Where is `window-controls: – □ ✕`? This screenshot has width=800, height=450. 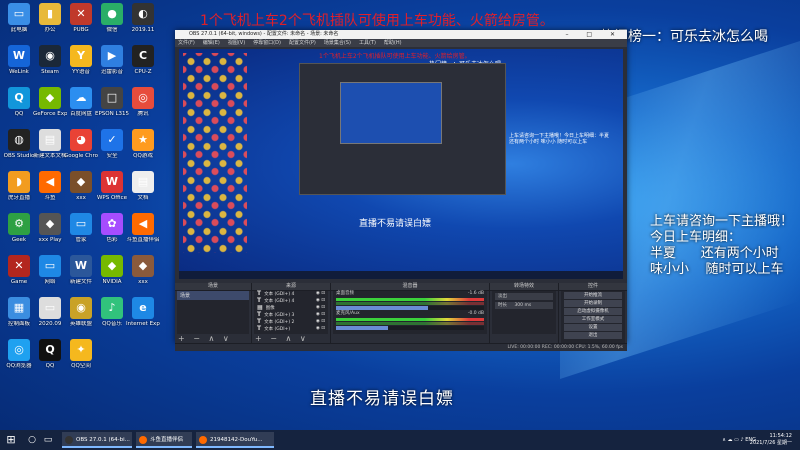
window-controls: – □ ✕ is located at coordinates (594, 34).